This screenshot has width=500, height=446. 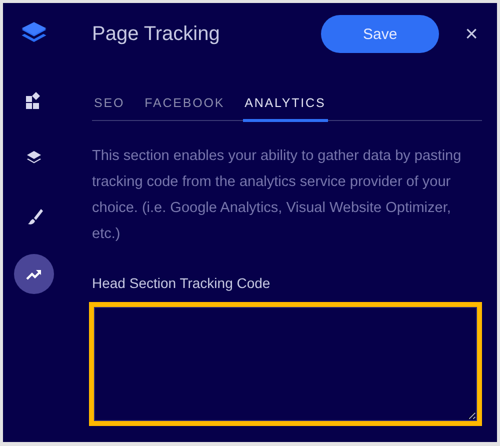 I want to click on panel-title: Page Tracking, so click(x=156, y=34).